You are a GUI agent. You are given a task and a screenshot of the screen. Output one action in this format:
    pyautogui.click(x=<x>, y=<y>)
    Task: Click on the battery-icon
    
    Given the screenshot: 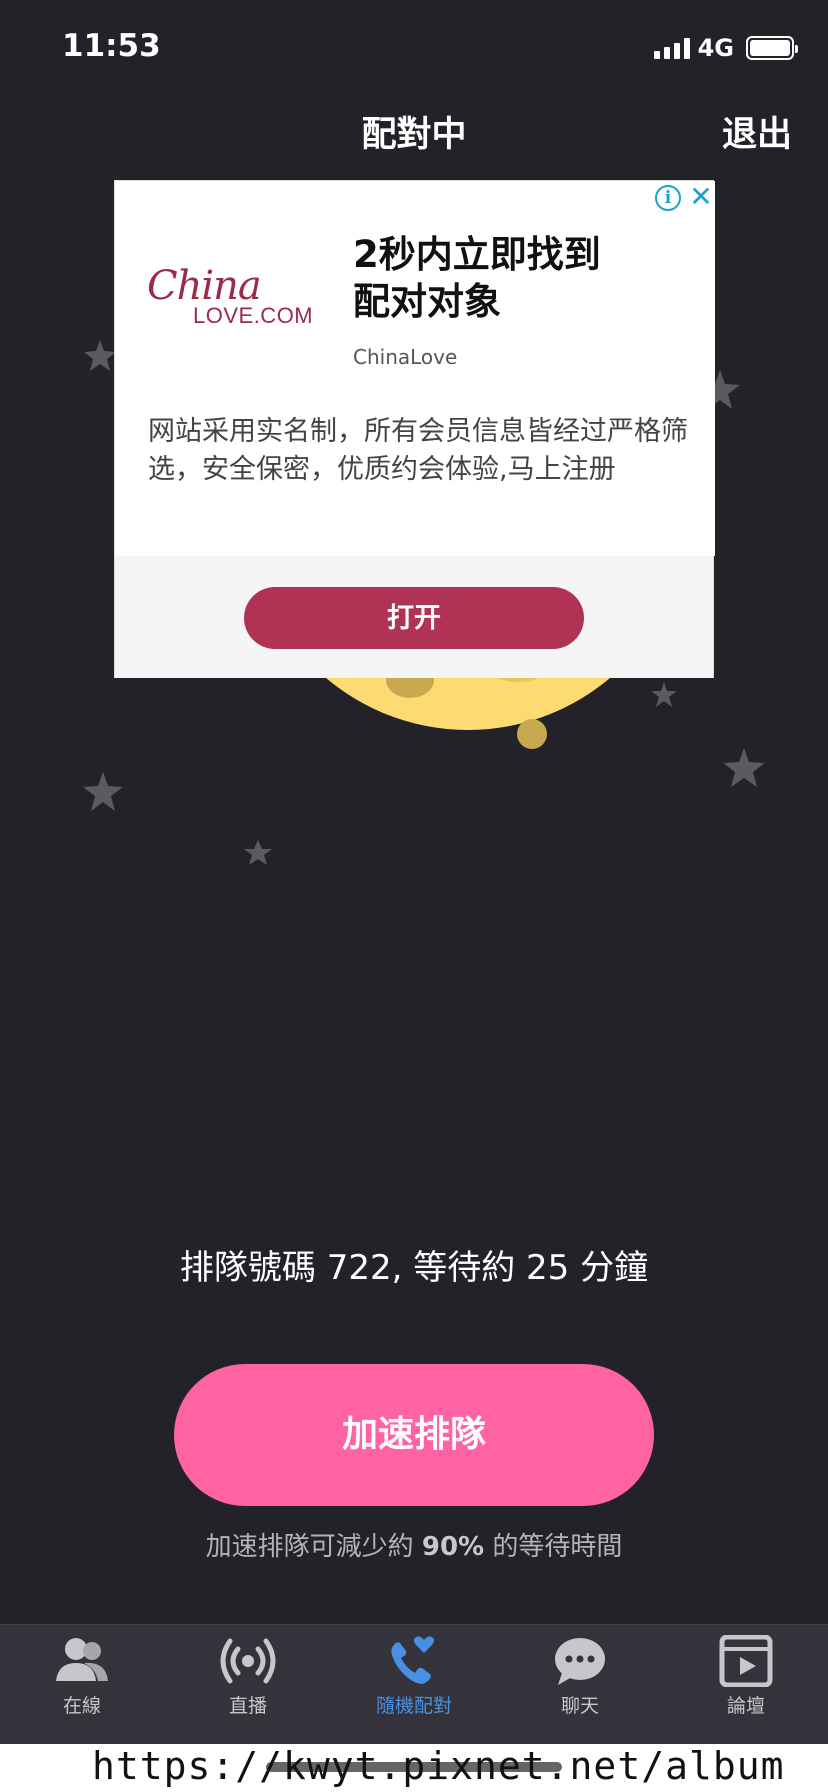 What is the action you would take?
    pyautogui.click(x=772, y=48)
    